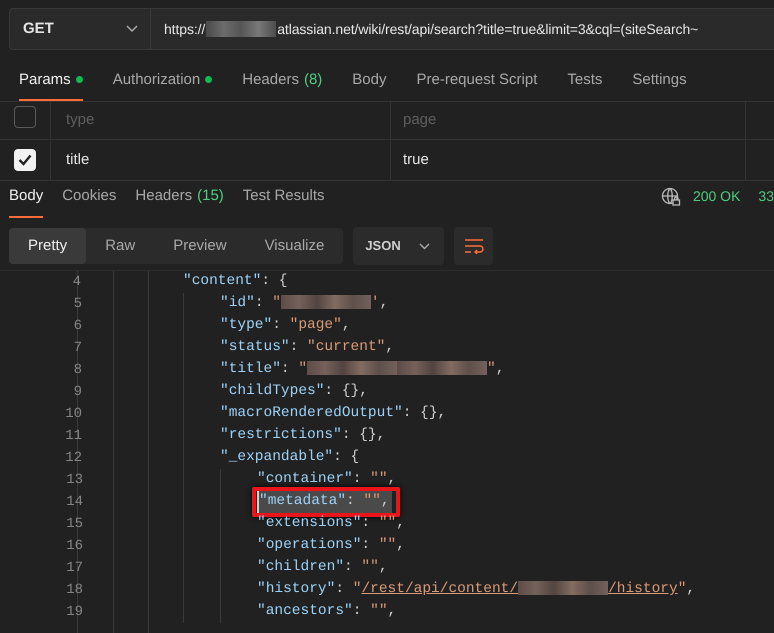 The image size is (774, 633). What do you see at coordinates (369, 84) in the screenshot?
I see `request-tab: Body` at bounding box center [369, 84].